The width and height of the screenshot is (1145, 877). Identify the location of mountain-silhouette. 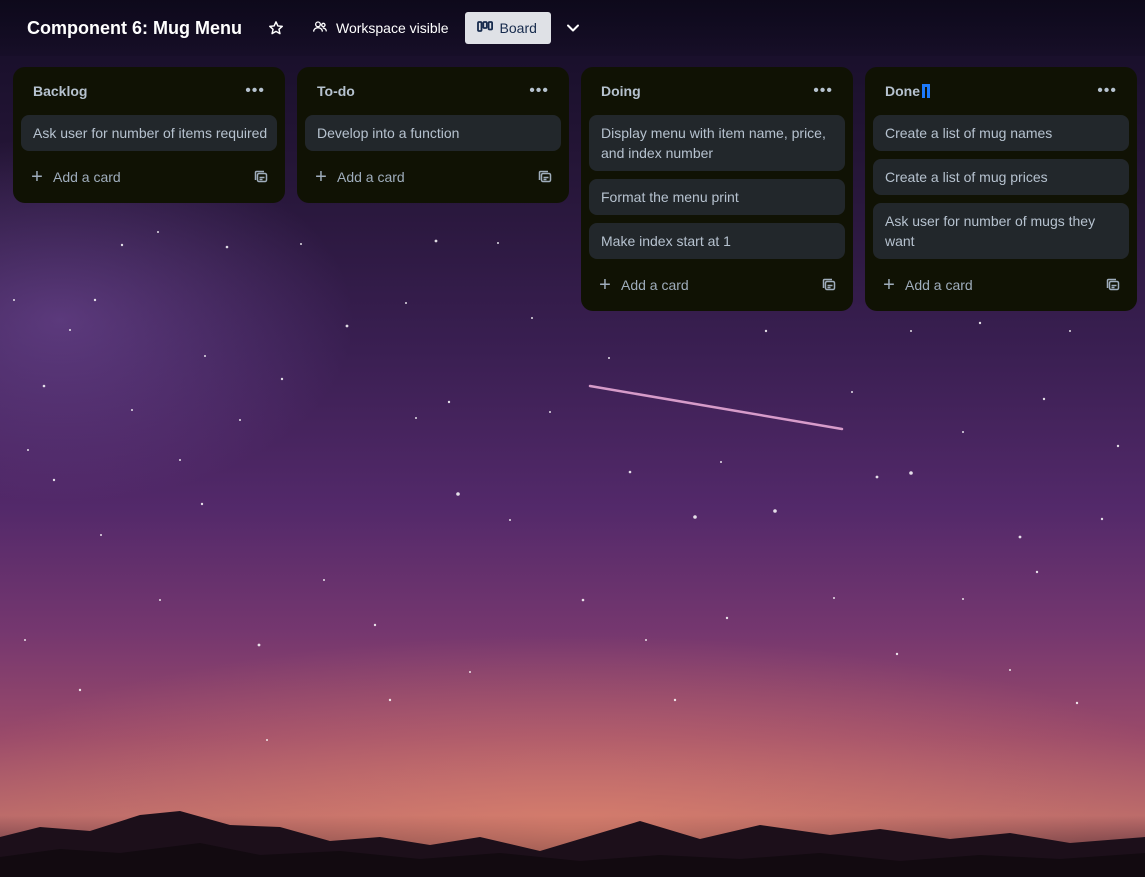
(572, 844).